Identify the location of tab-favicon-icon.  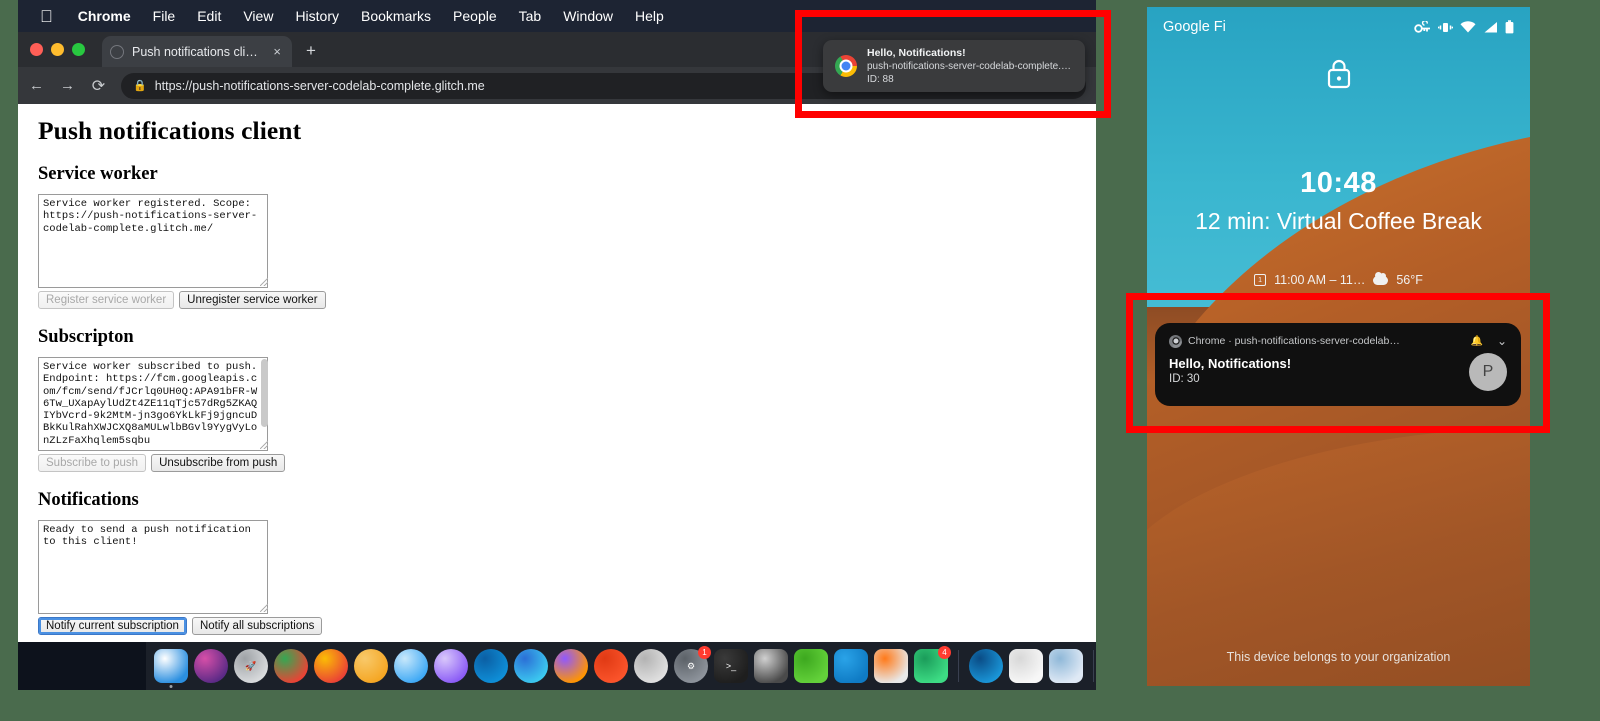
(117, 51).